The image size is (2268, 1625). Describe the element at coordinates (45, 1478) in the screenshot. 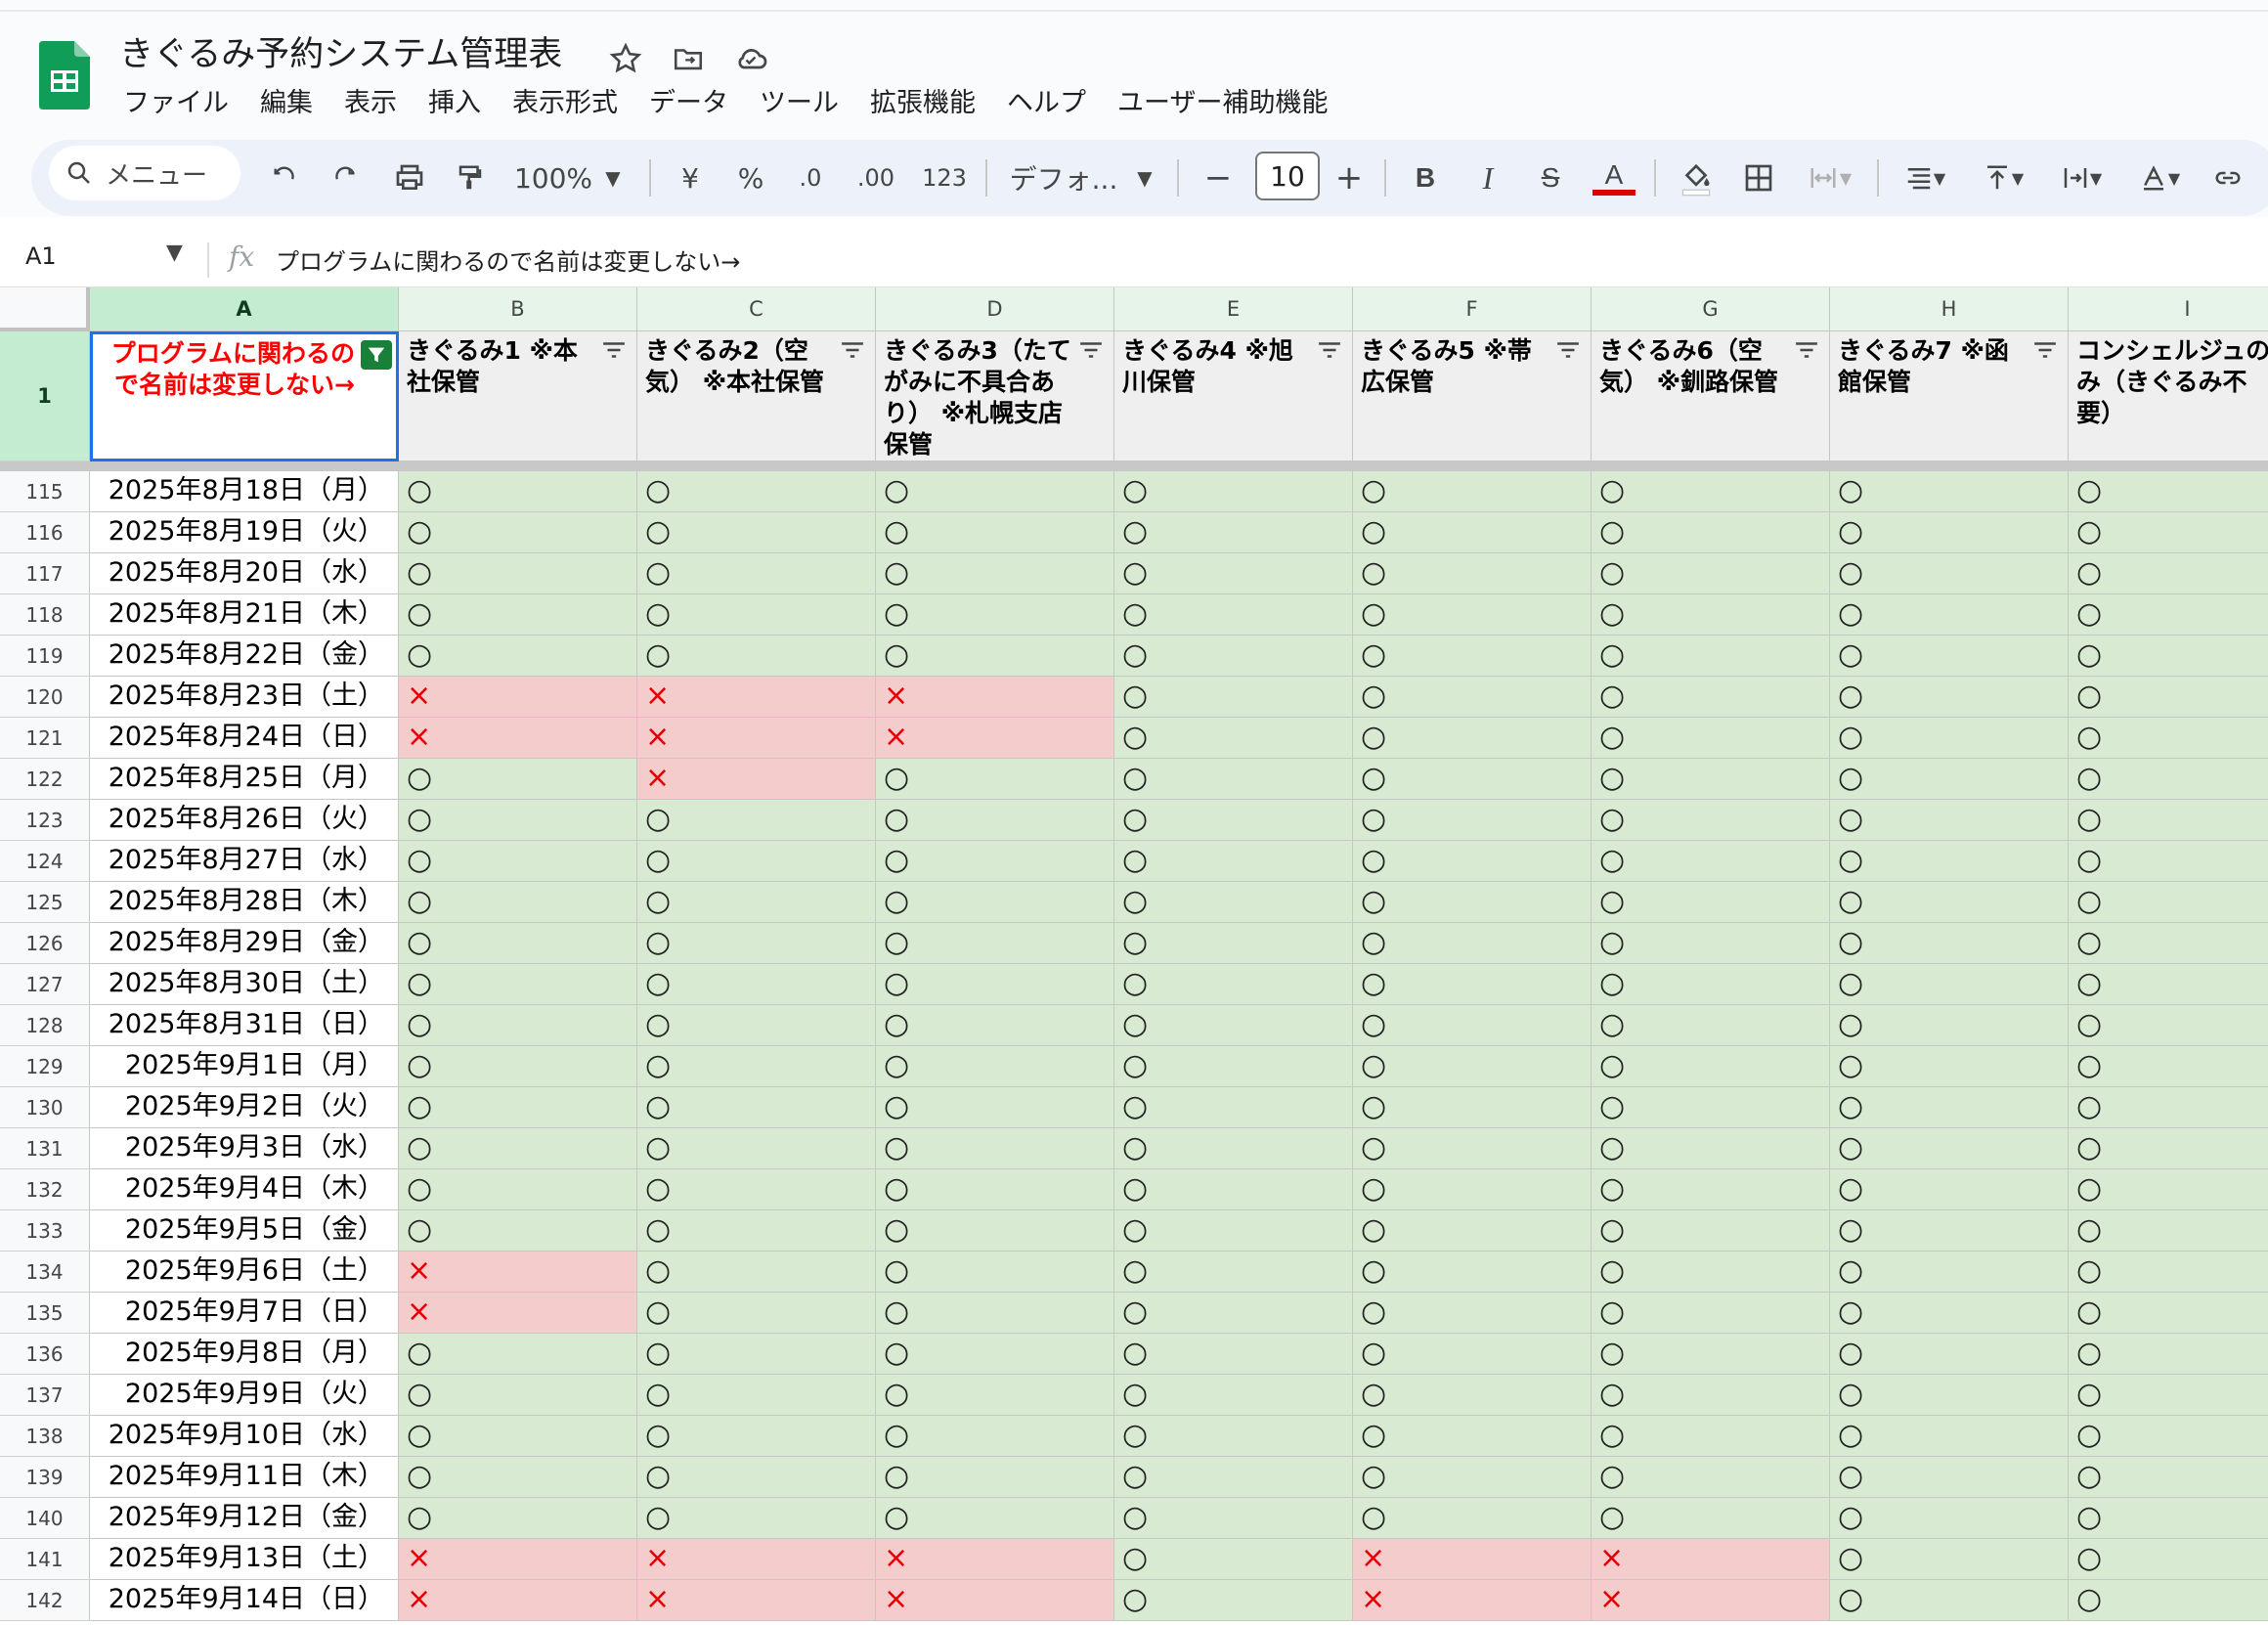

I see `row-header: 139` at that location.